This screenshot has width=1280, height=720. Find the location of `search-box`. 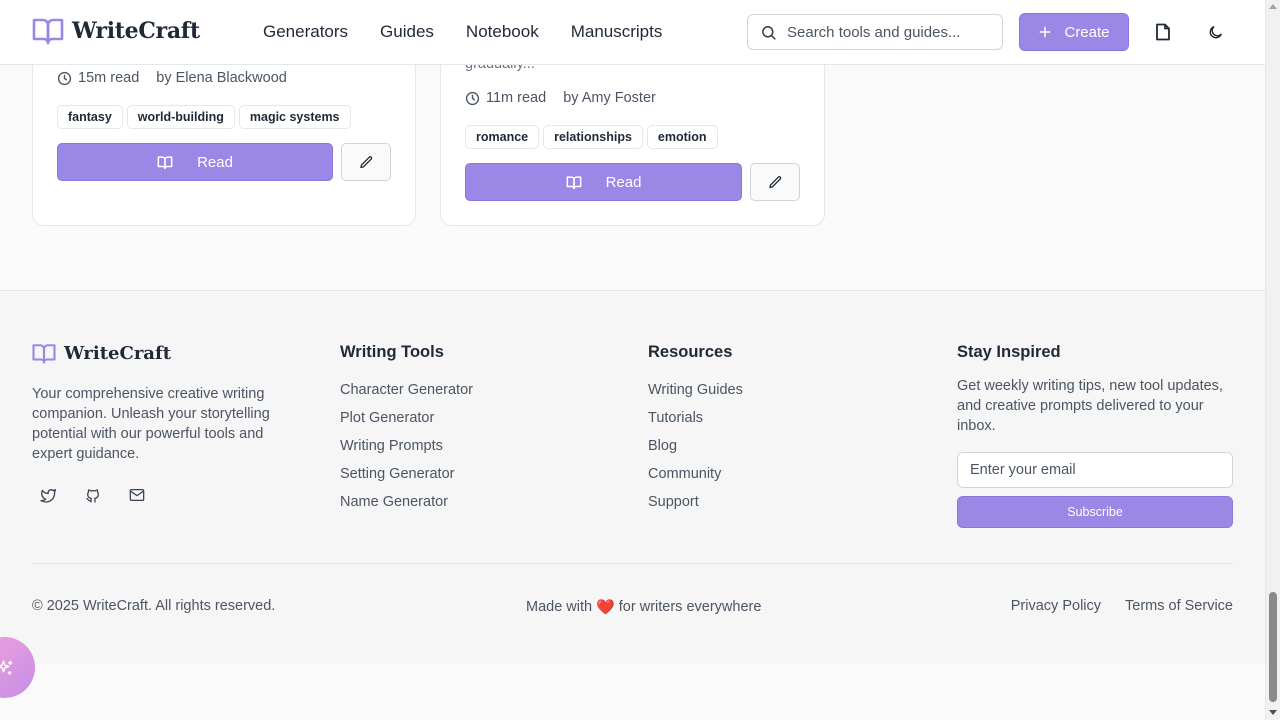

search-box is located at coordinates (875, 32).